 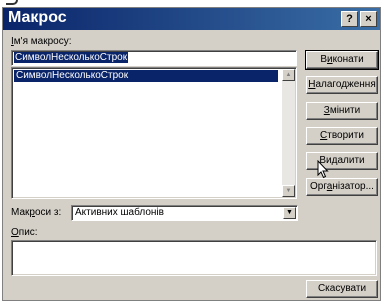 What do you see at coordinates (119, 212) in the screenshot?
I see `macros-in-value: Активних шаблонів` at bounding box center [119, 212].